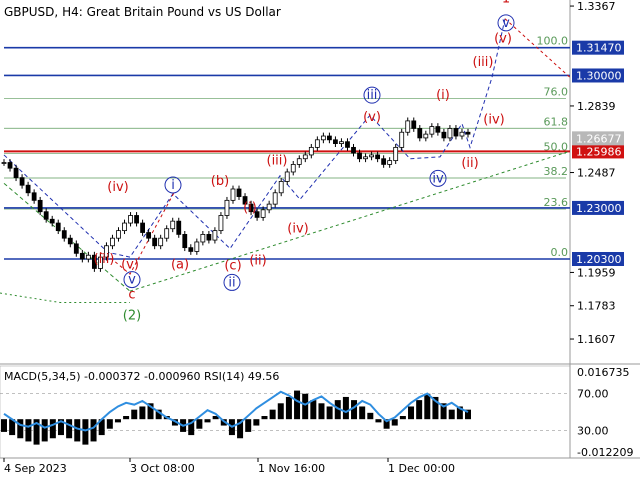 The height and width of the screenshot is (480, 640). Describe the element at coordinates (560, 252) in the screenshot. I see `fib-label: 0.0` at that location.